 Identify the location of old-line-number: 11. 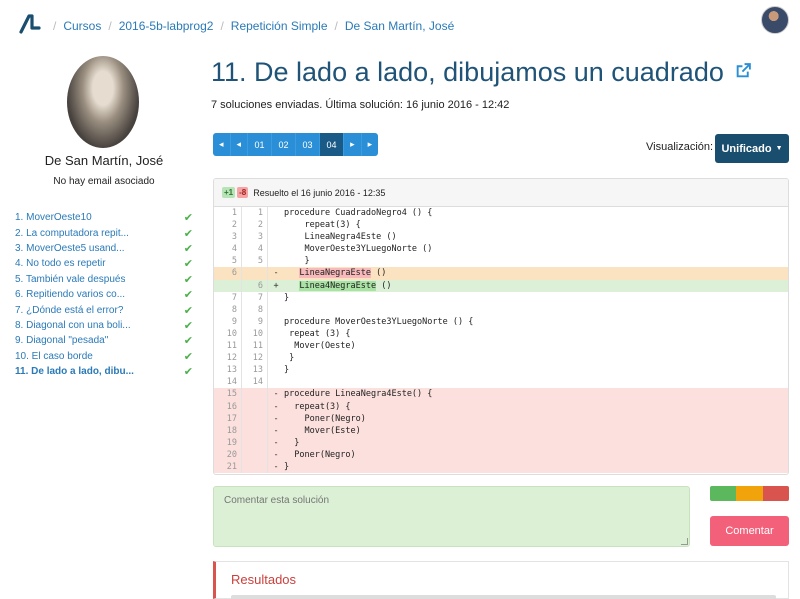
(228, 346).